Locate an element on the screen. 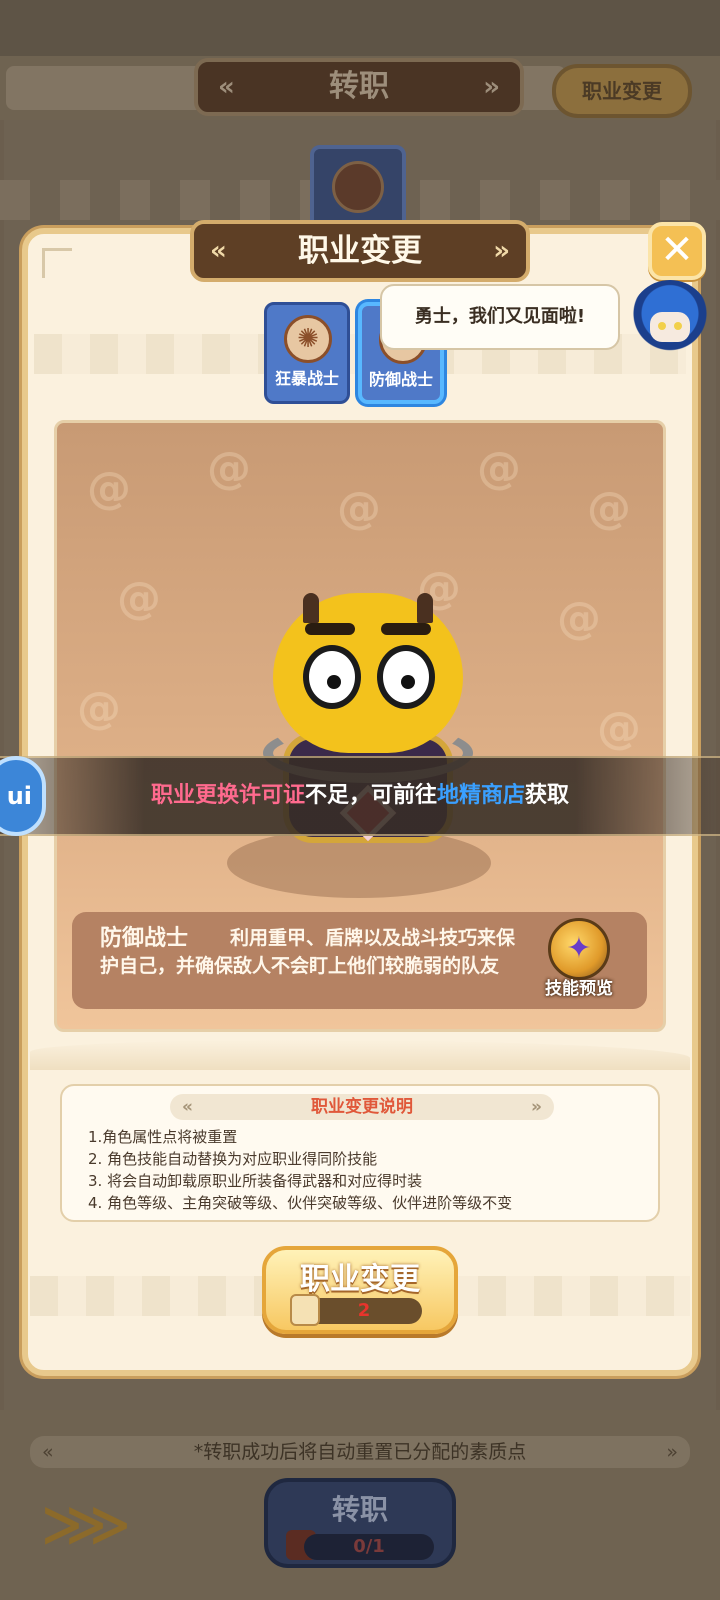 The height and width of the screenshot is (1600, 720). floating-assistant-button: ui is located at coordinates (23, 796).